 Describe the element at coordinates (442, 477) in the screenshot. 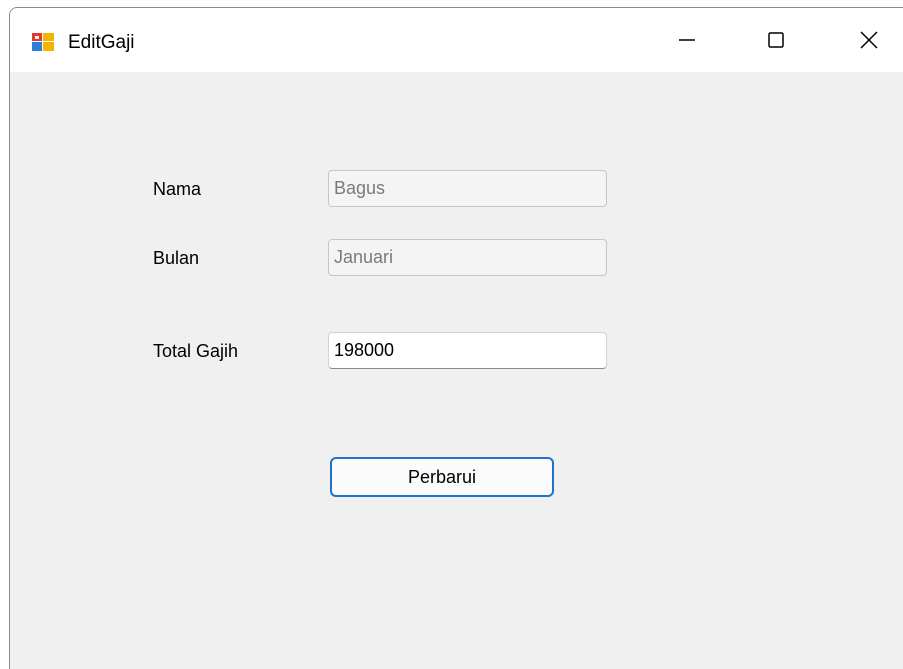

I see `perbarui-button: Perbarui` at that location.